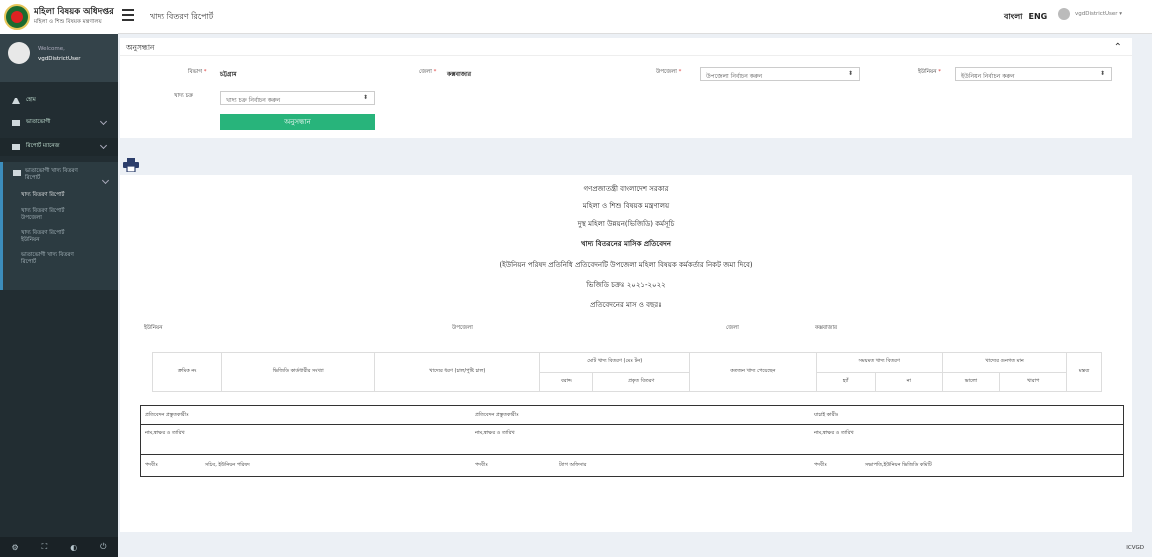 This screenshot has width=1152, height=557. Describe the element at coordinates (182, 16) in the screenshot. I see `page-title: খাদ্য বিতরণ রিপোর্ট` at that location.